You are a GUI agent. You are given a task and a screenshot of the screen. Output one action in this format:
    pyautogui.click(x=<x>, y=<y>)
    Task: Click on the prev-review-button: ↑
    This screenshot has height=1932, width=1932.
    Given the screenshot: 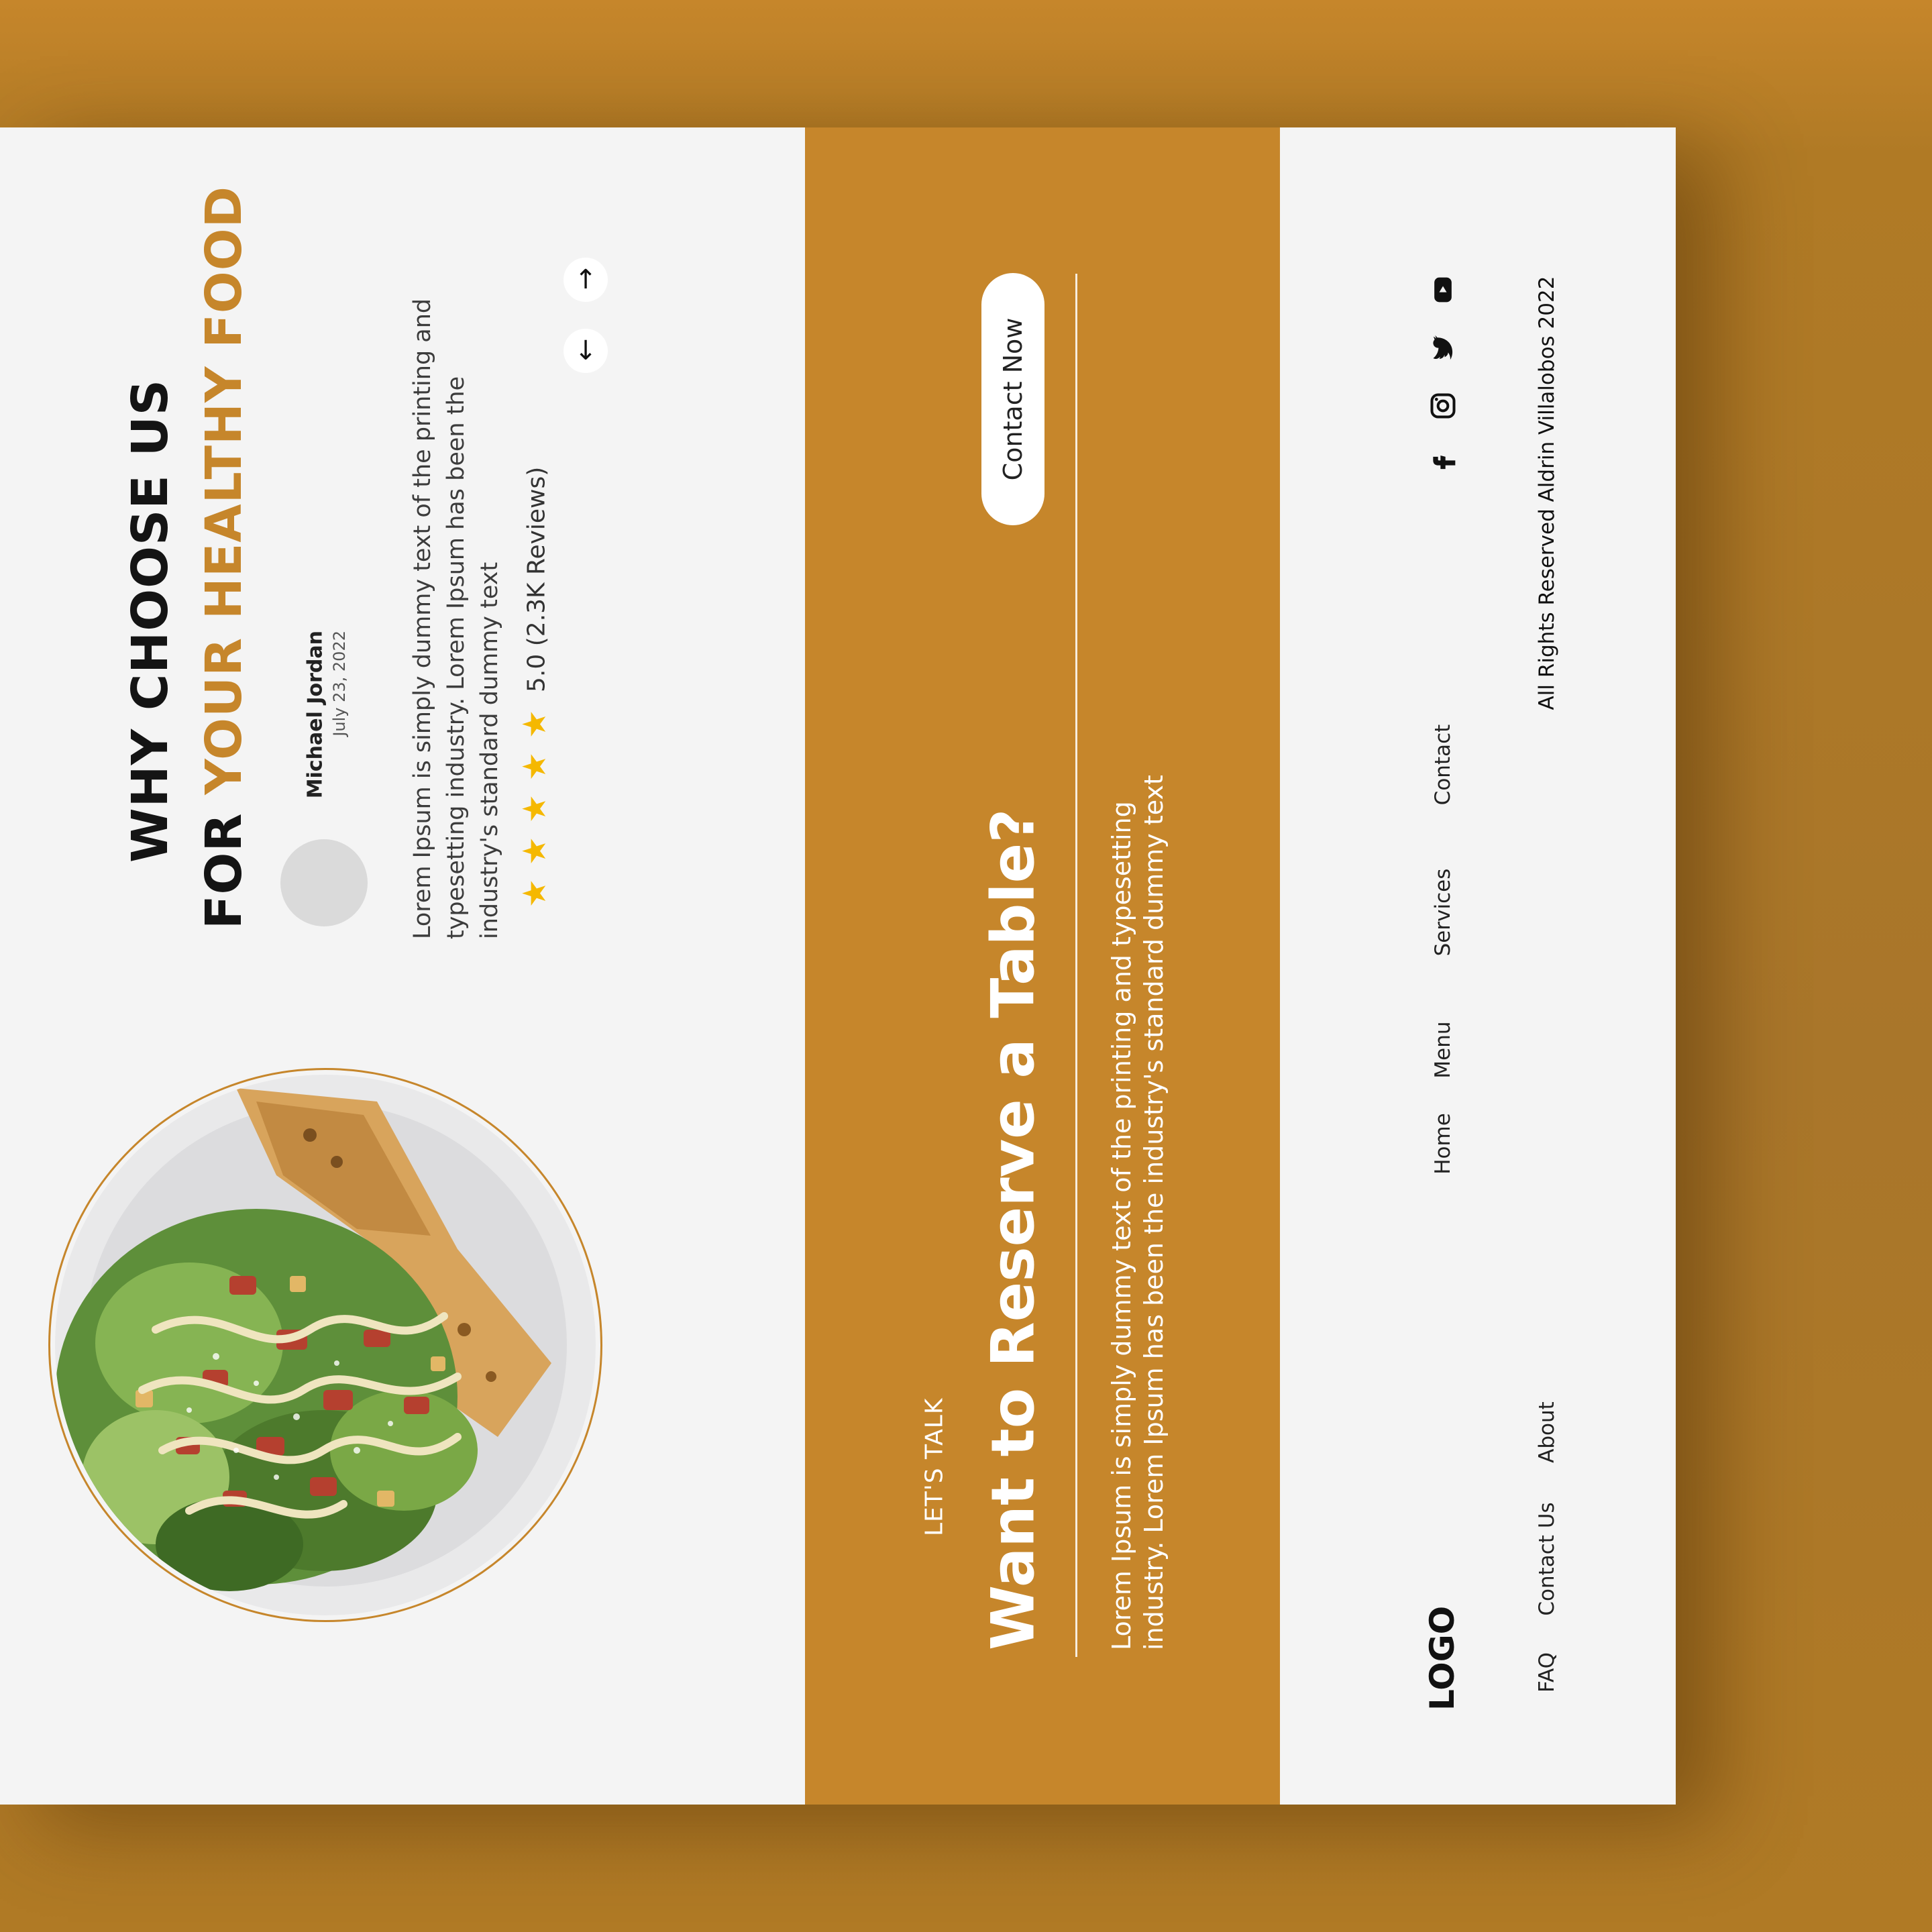 What is the action you would take?
    pyautogui.click(x=586, y=280)
    